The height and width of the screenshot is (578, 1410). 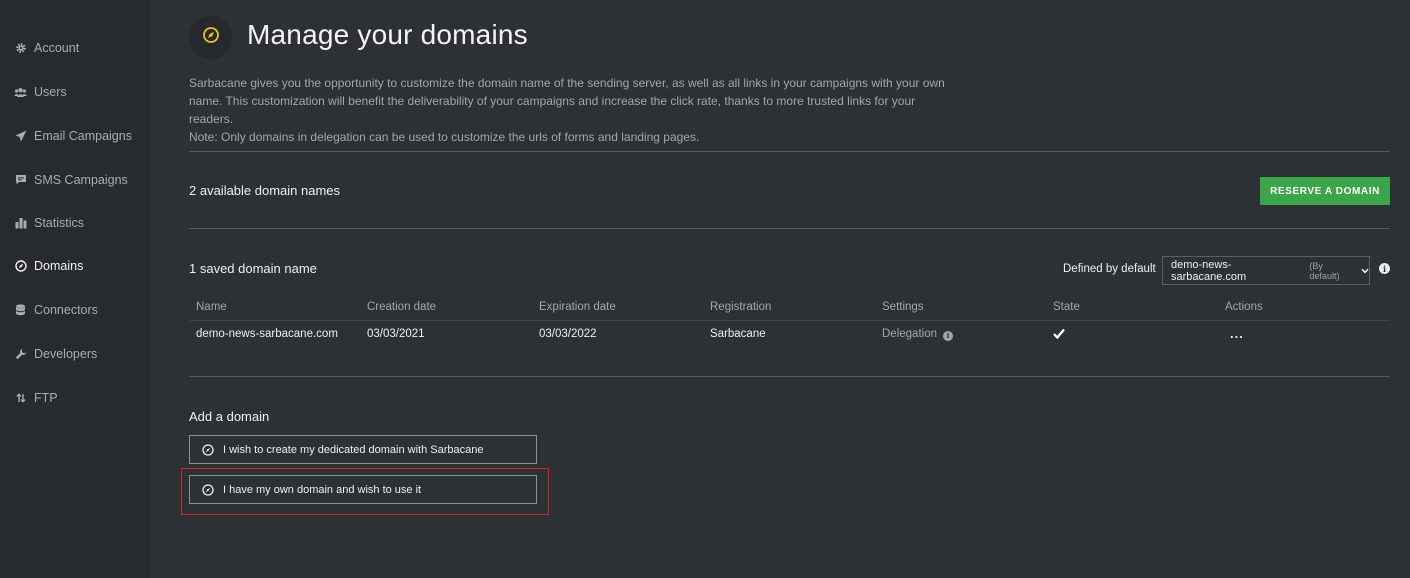 What do you see at coordinates (568, 334) in the screenshot?
I see `cell-expiration-date: 03/03/2022` at bounding box center [568, 334].